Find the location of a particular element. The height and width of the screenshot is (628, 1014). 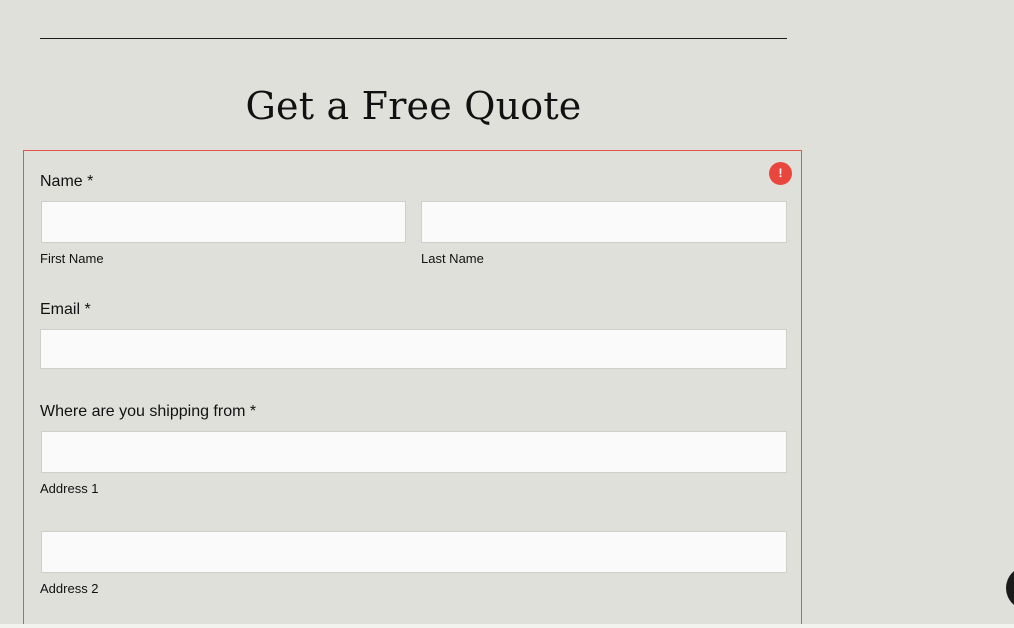

address2-input is located at coordinates (414, 552).